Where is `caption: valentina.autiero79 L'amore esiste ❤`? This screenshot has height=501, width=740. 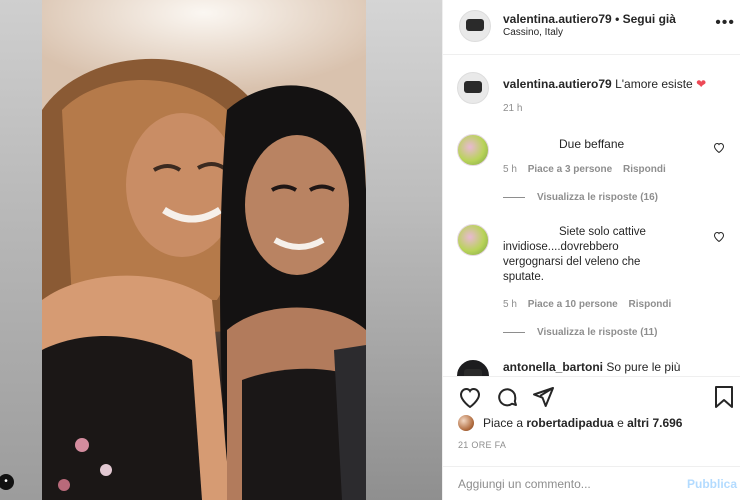 caption: valentina.autiero79 L'amore esiste ❤ is located at coordinates (604, 84).